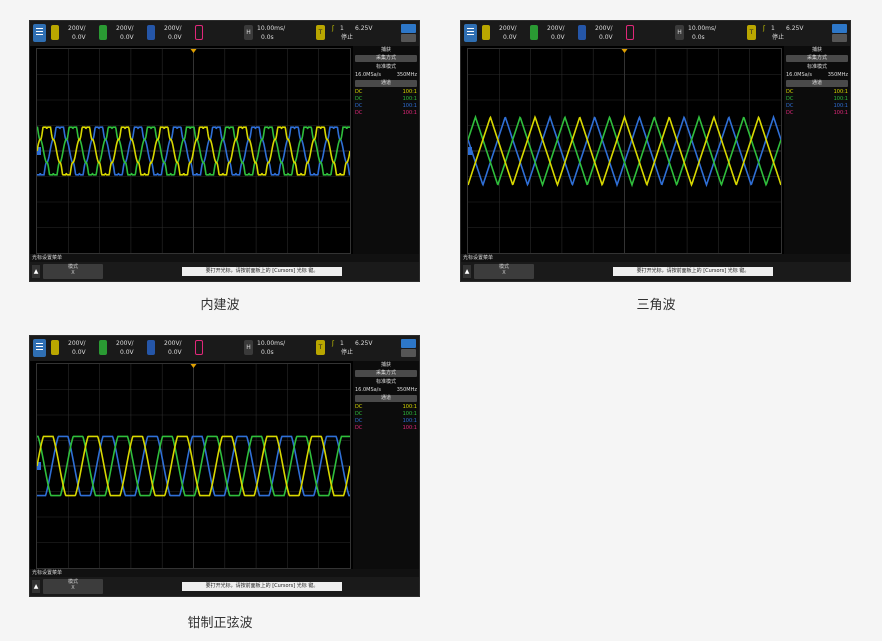 The height and width of the screenshot is (641, 882). Describe the element at coordinates (409, 92) in the screenshot. I see `channel-1-probe: 100:1` at that location.